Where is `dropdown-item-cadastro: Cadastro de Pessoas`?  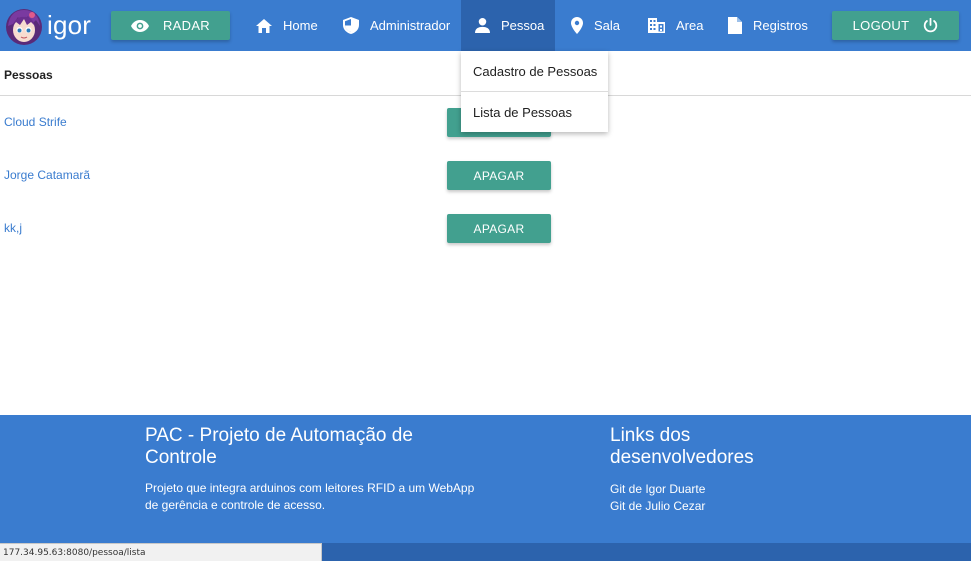
dropdown-item-cadastro: Cadastro de Pessoas is located at coordinates (534, 71).